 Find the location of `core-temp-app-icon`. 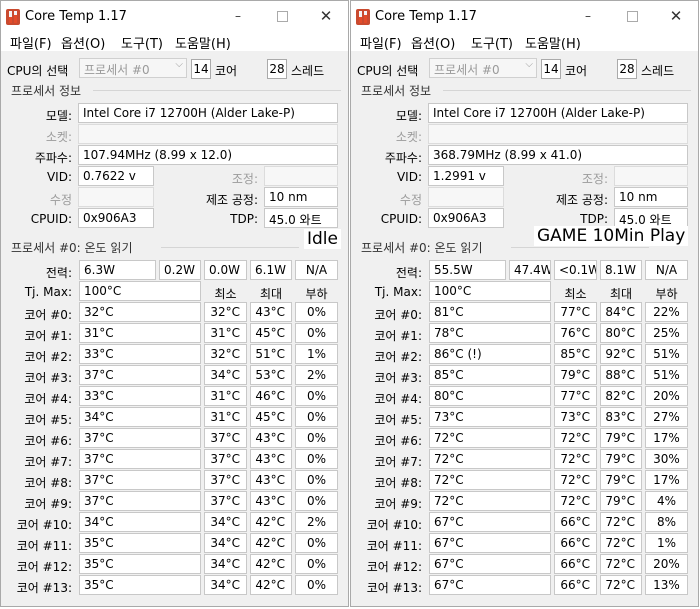

core-temp-app-icon is located at coordinates (13, 17).